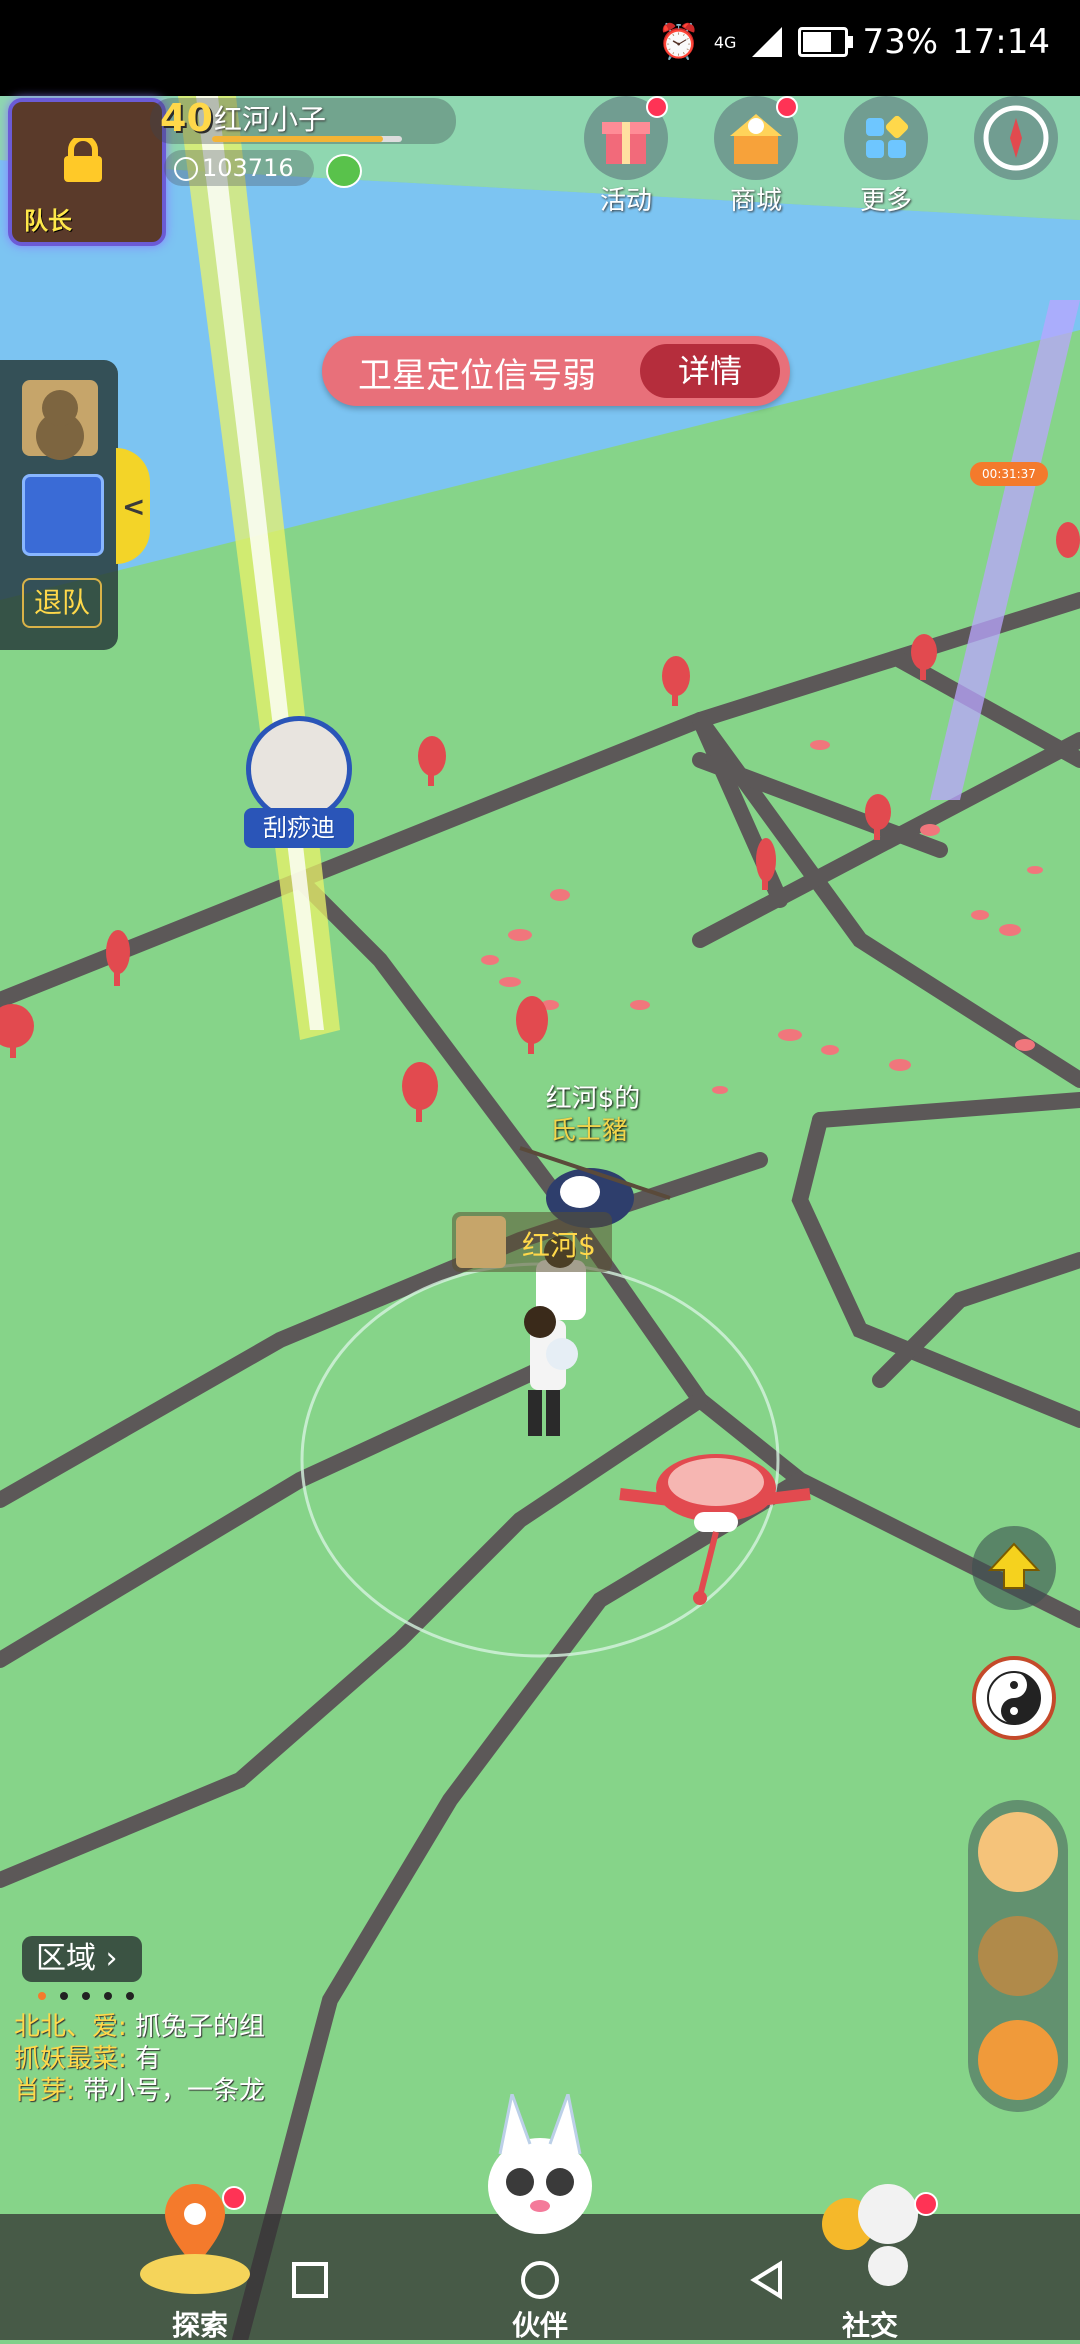 This screenshot has width=1080, height=2344. Describe the element at coordinates (66, 1958) in the screenshot. I see `region-label: 区域` at that location.